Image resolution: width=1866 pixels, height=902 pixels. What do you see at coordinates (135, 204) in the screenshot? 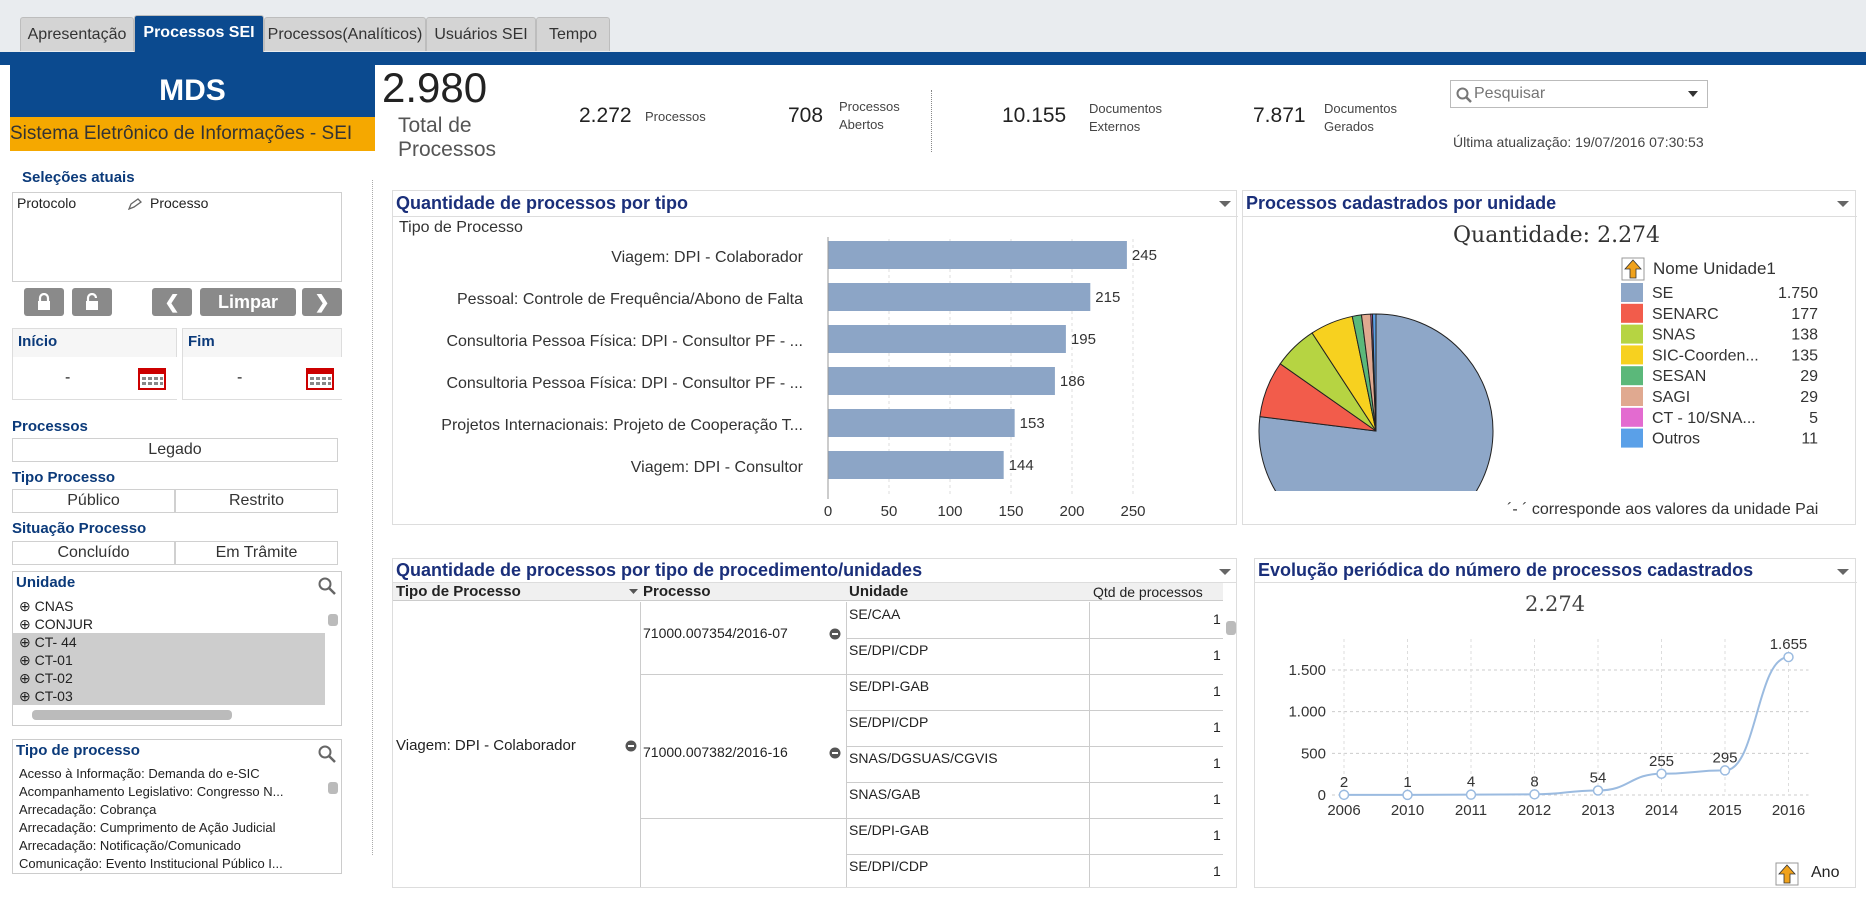
I see `pencil-icon` at bounding box center [135, 204].